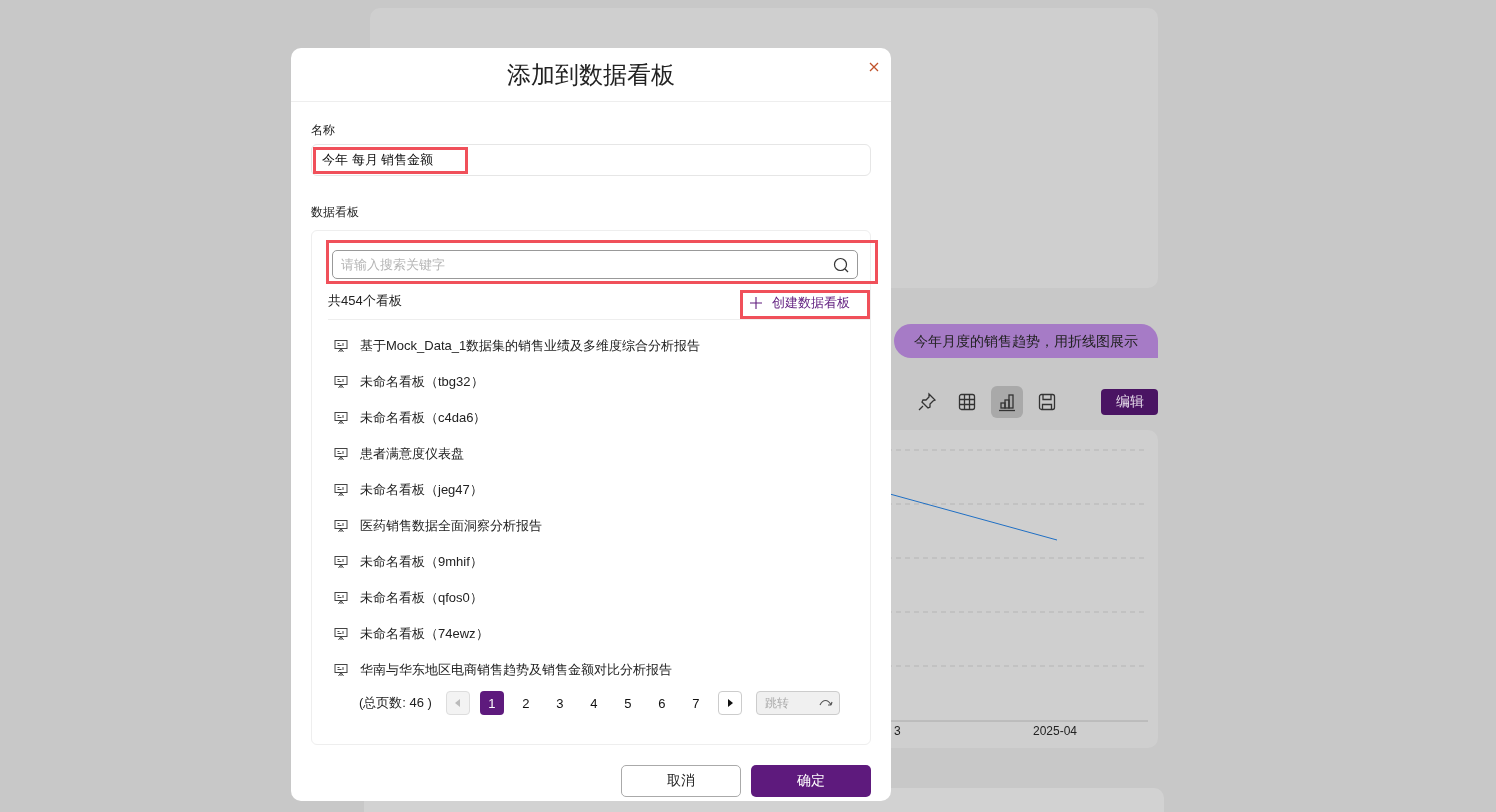  What do you see at coordinates (1026, 341) in the screenshot?
I see `chat-bubble: 今年月度的销售趋势，用折线图展示` at bounding box center [1026, 341].